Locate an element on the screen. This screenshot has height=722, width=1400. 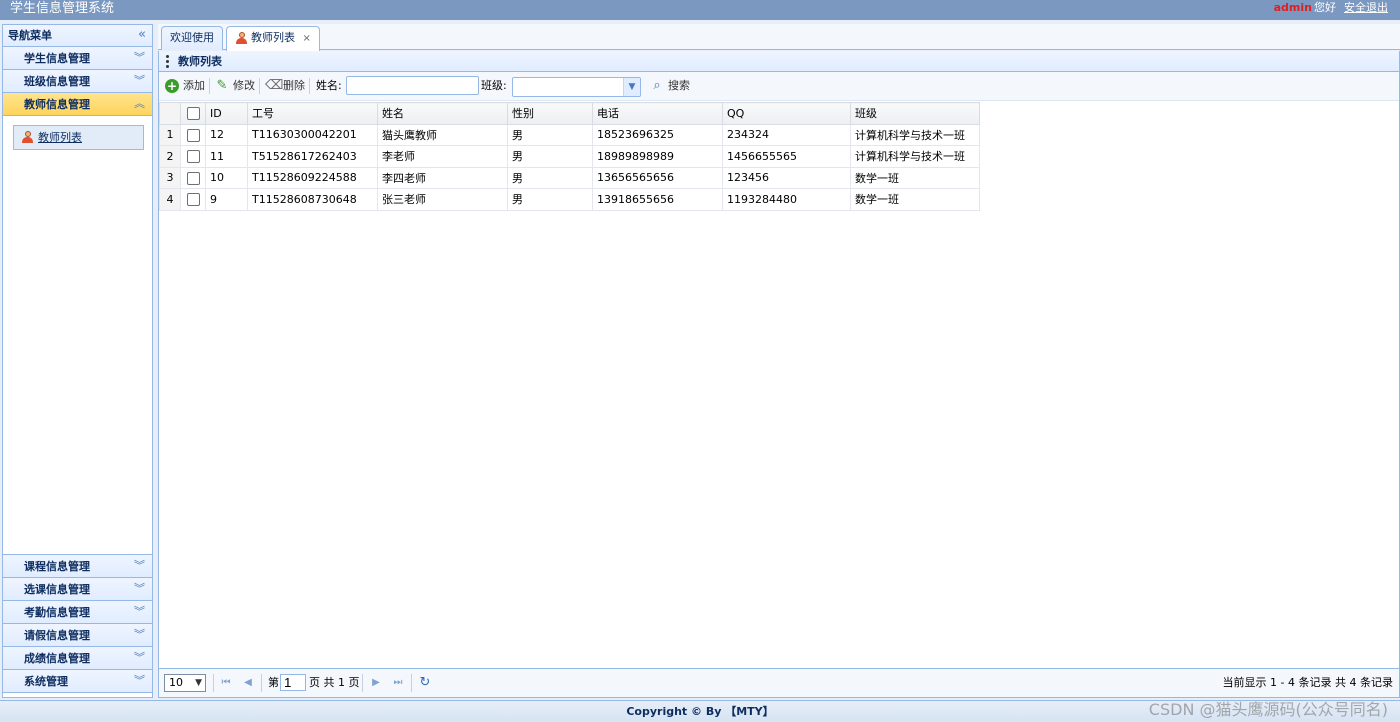
page-prefix: 第 is located at coordinates (273, 682).